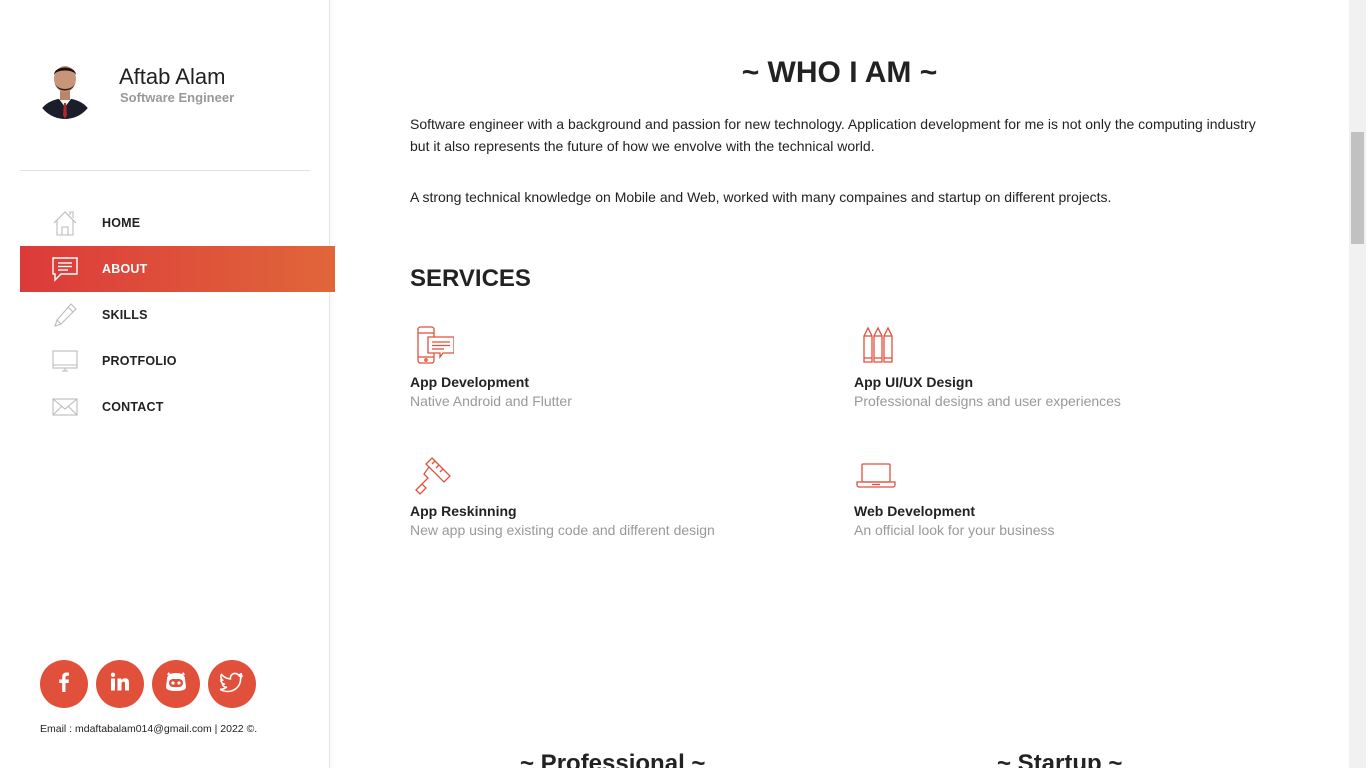 This screenshot has width=1366, height=768. What do you see at coordinates (165, 170) in the screenshot?
I see `sidebar-divider` at bounding box center [165, 170].